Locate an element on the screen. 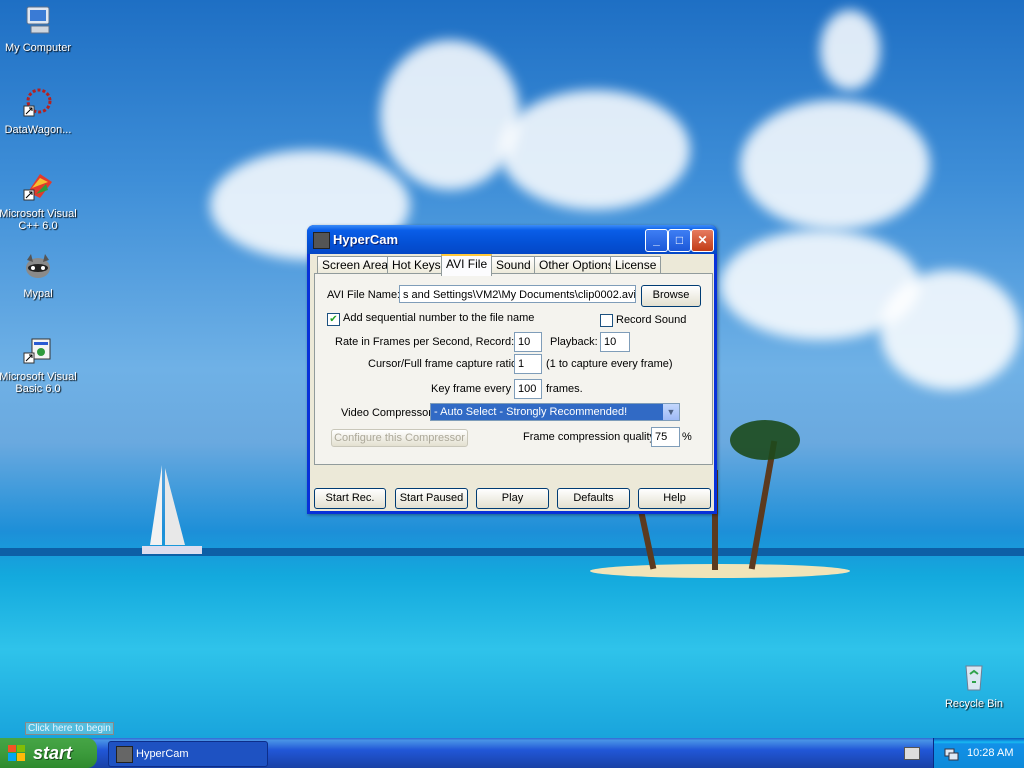  desktop-icon-label: Microsoft Visual Basic 6.0 is located at coordinates (38, 383).